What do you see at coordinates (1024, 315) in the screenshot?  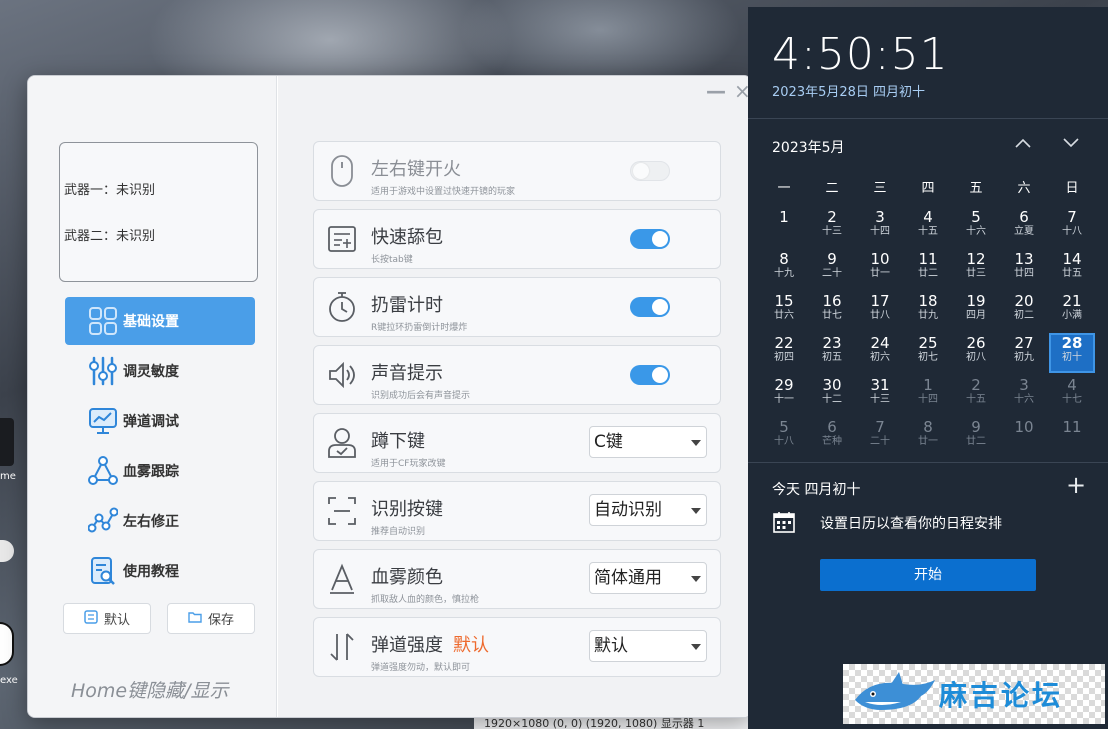 I see `lunar-date: 初二` at bounding box center [1024, 315].